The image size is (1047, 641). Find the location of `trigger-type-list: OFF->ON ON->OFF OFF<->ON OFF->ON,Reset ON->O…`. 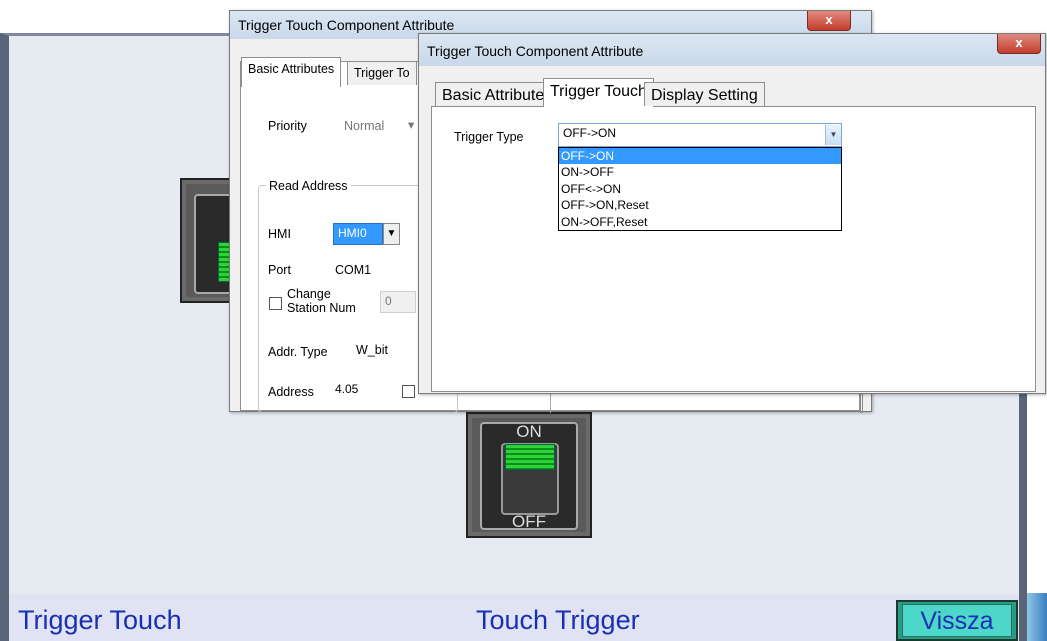

trigger-type-list: OFF->ON ON->OFF OFF<->ON OFF->ON,Reset ON->O… is located at coordinates (700, 189).